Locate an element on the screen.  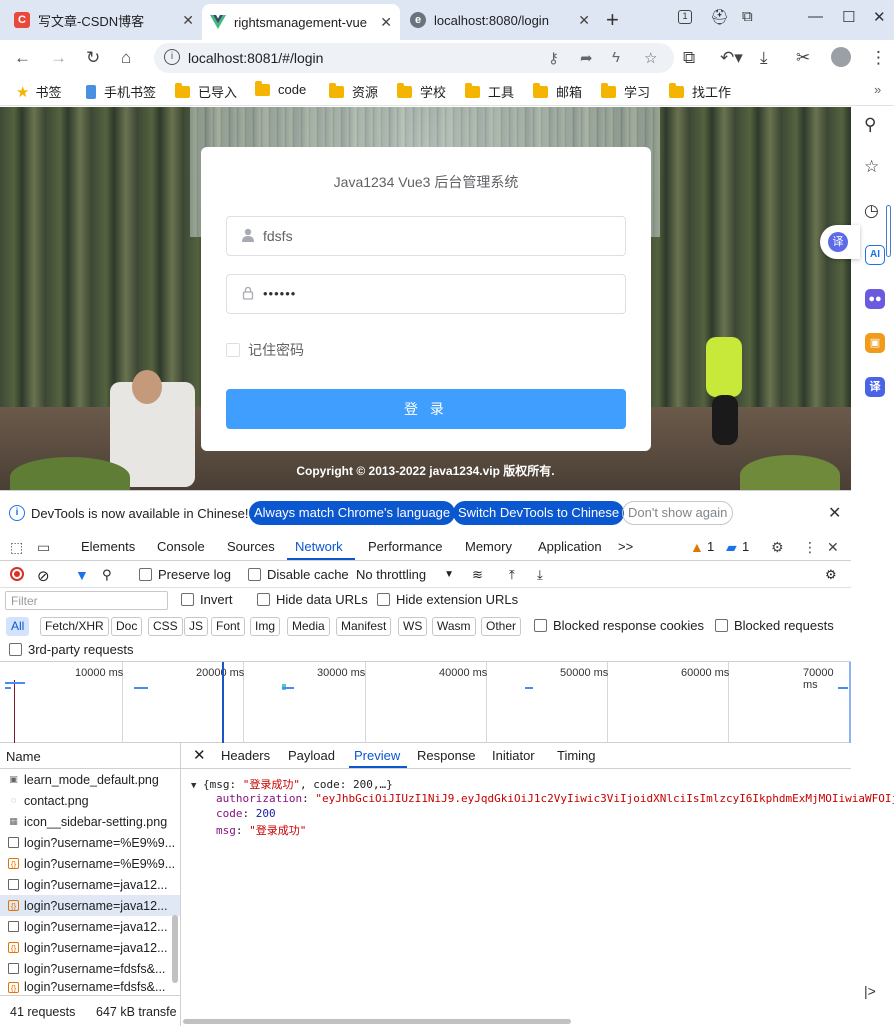
device-toolbar-icon: ▭ is located at coordinates (43, 547).